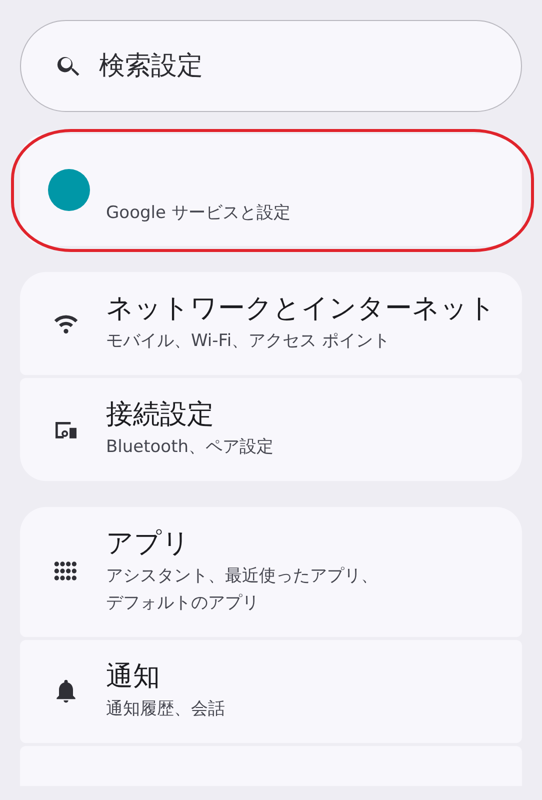 This screenshot has height=800, width=542. I want to click on item-subtitle: Bluetooth、ペア設定, so click(190, 447).